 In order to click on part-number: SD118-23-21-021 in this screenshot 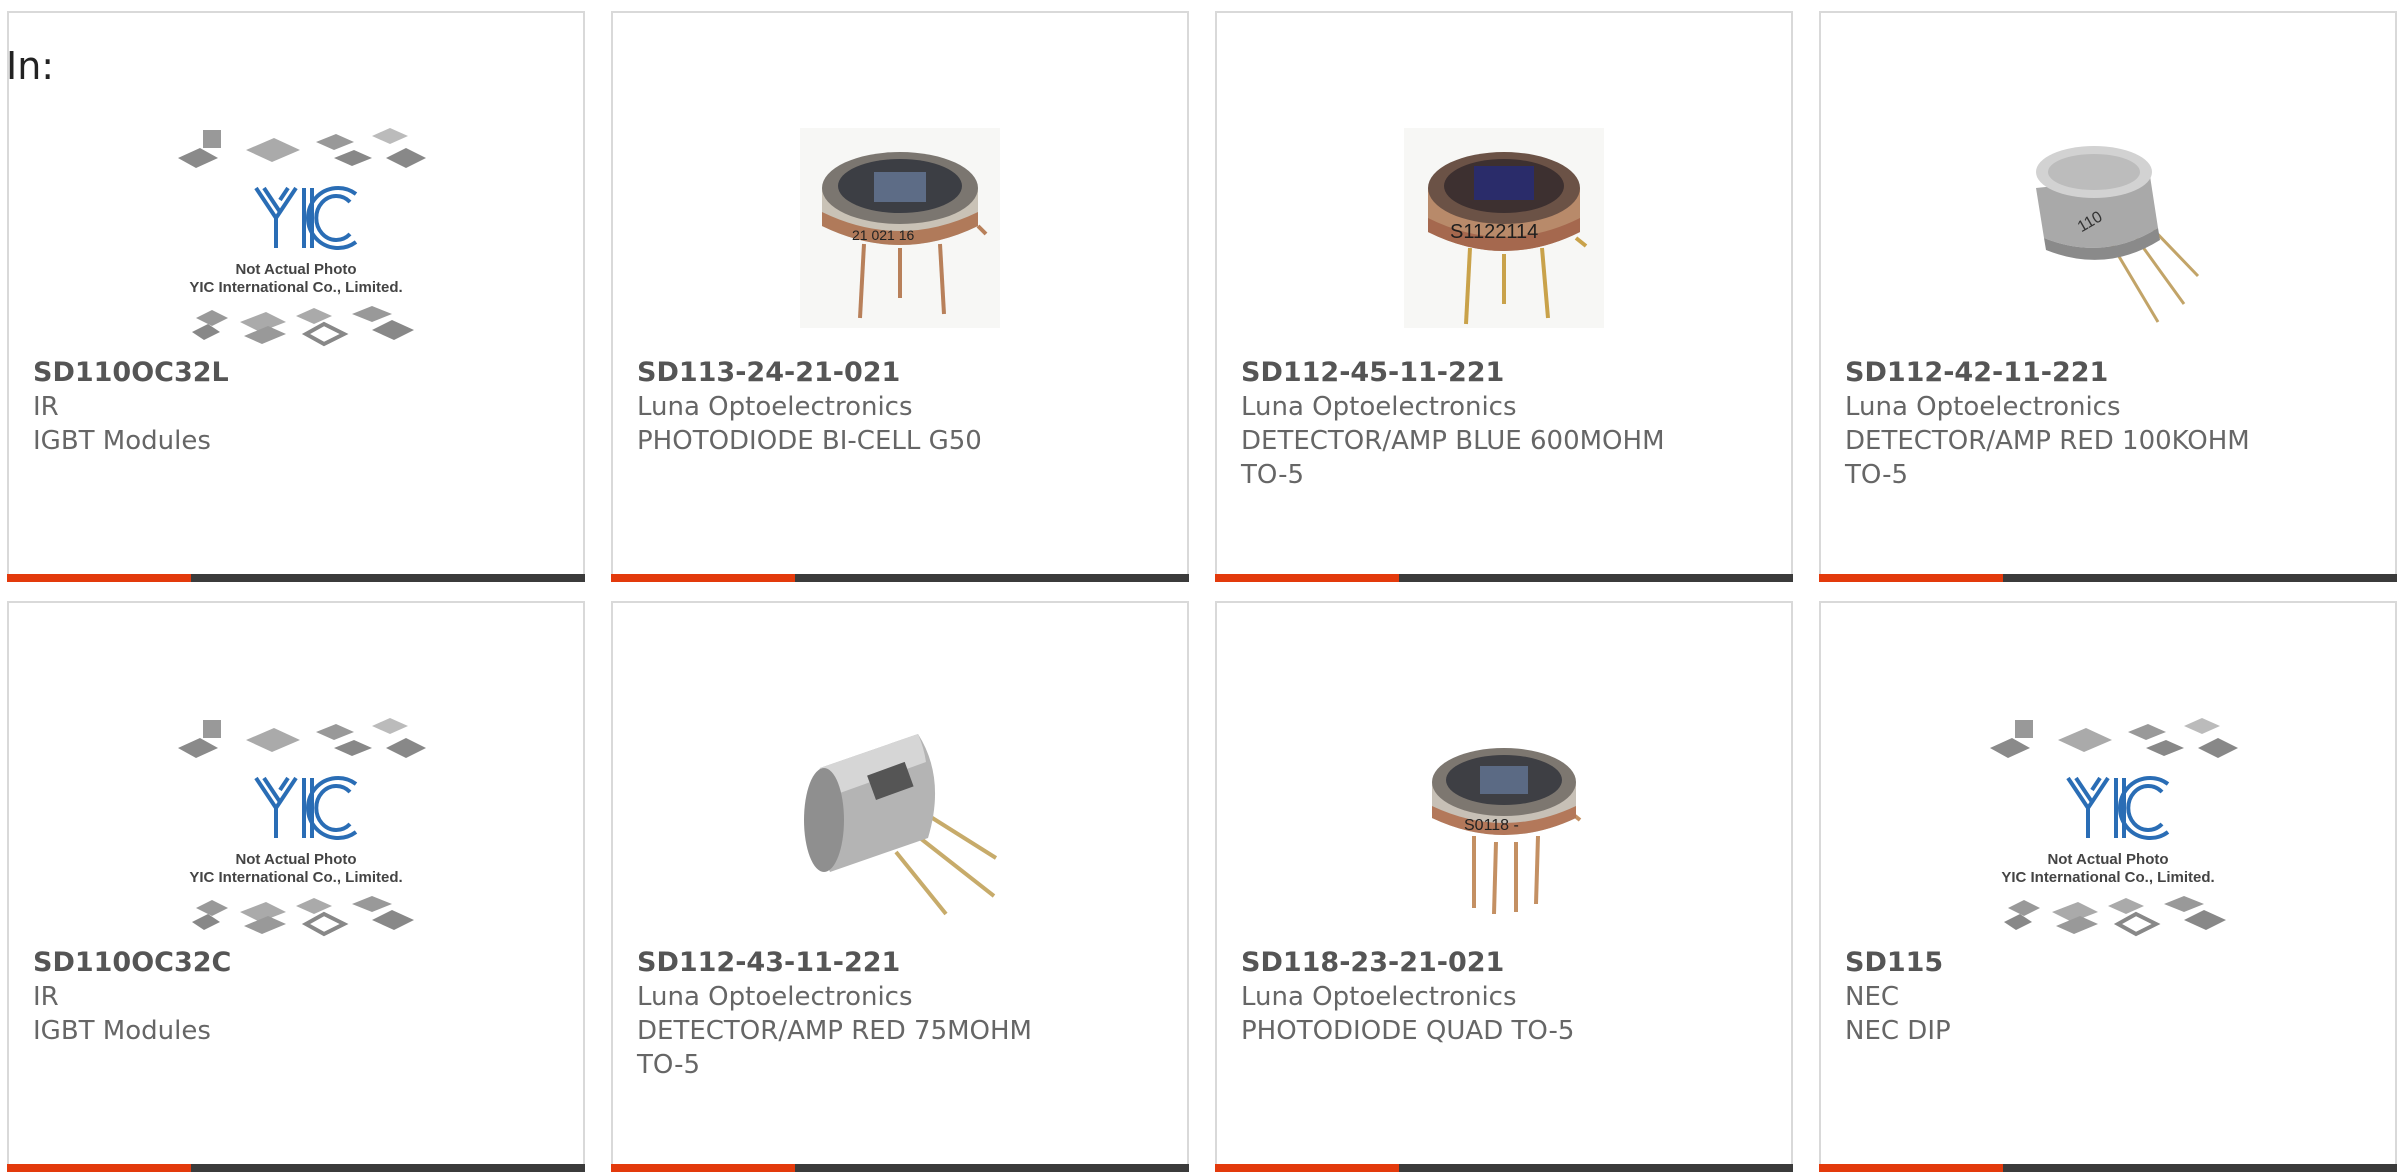, I will do `click(1506, 963)`.